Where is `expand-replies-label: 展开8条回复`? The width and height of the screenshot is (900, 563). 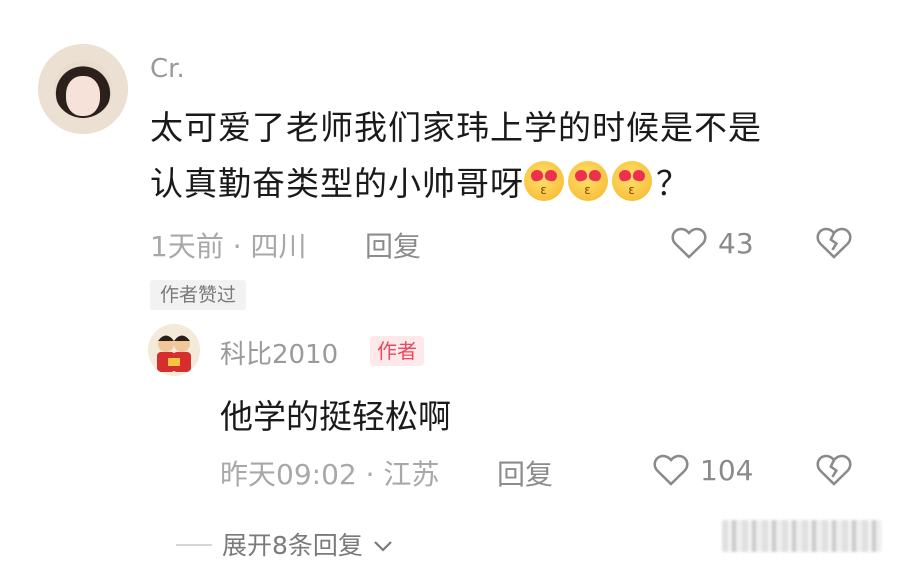 expand-replies-label: 展开8条回复 is located at coordinates (292, 545).